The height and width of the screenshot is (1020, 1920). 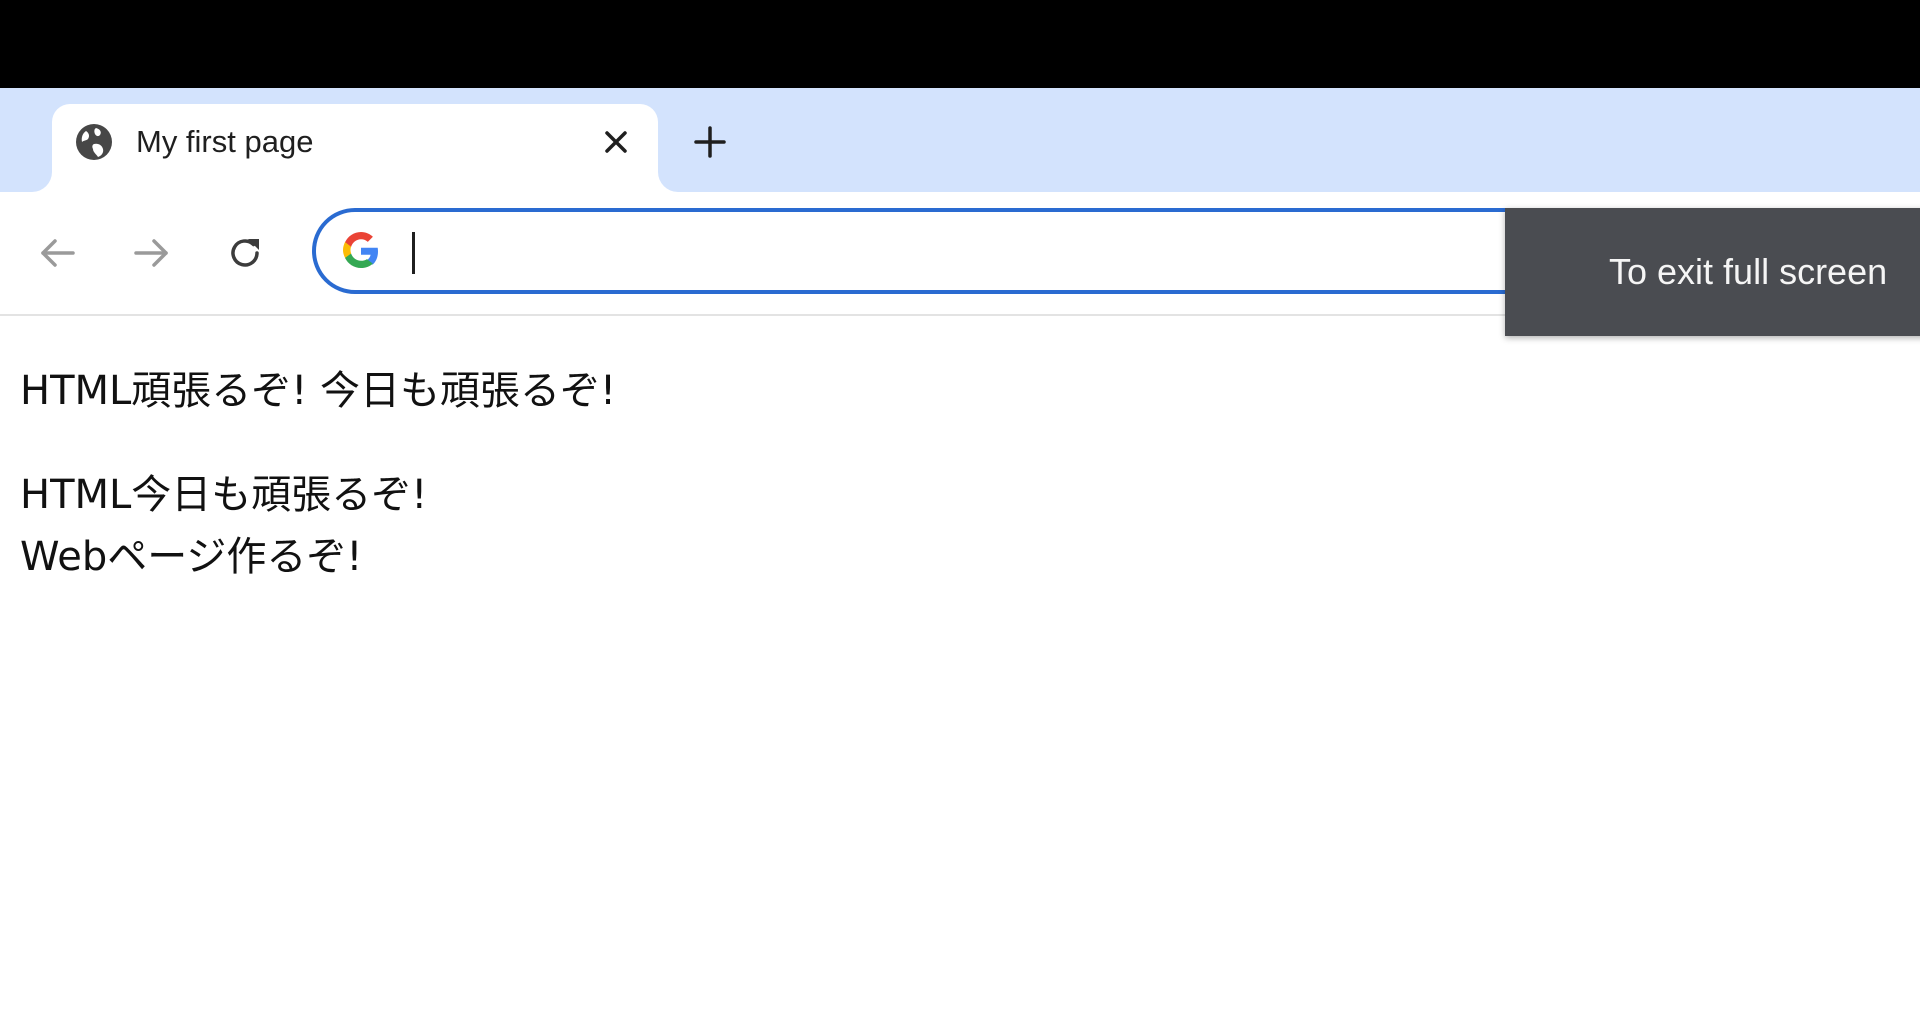 I want to click on fullscreen-exit-toast: To exit full screen, so click(x=1712, y=272).